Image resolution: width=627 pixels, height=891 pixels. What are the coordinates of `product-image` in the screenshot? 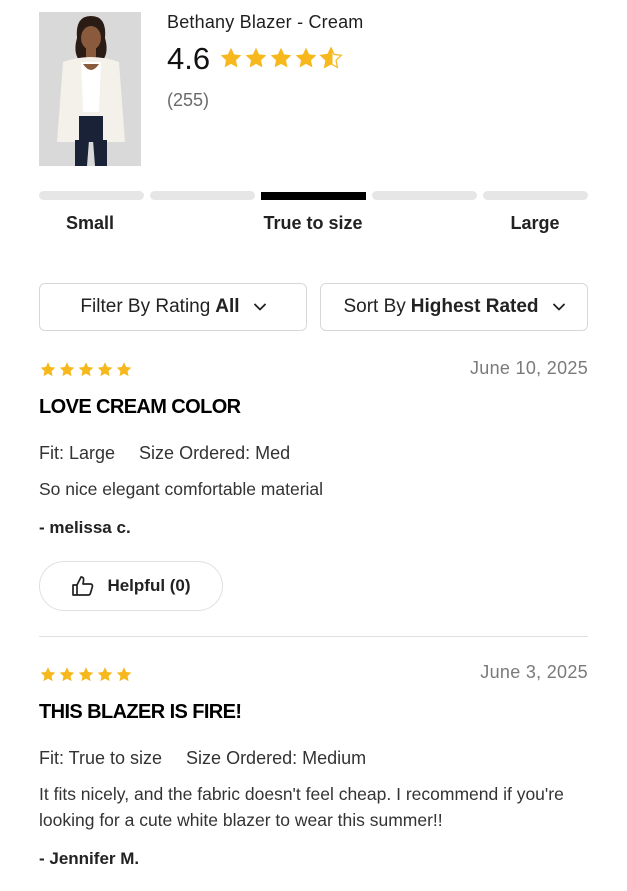 It's located at (90, 89).